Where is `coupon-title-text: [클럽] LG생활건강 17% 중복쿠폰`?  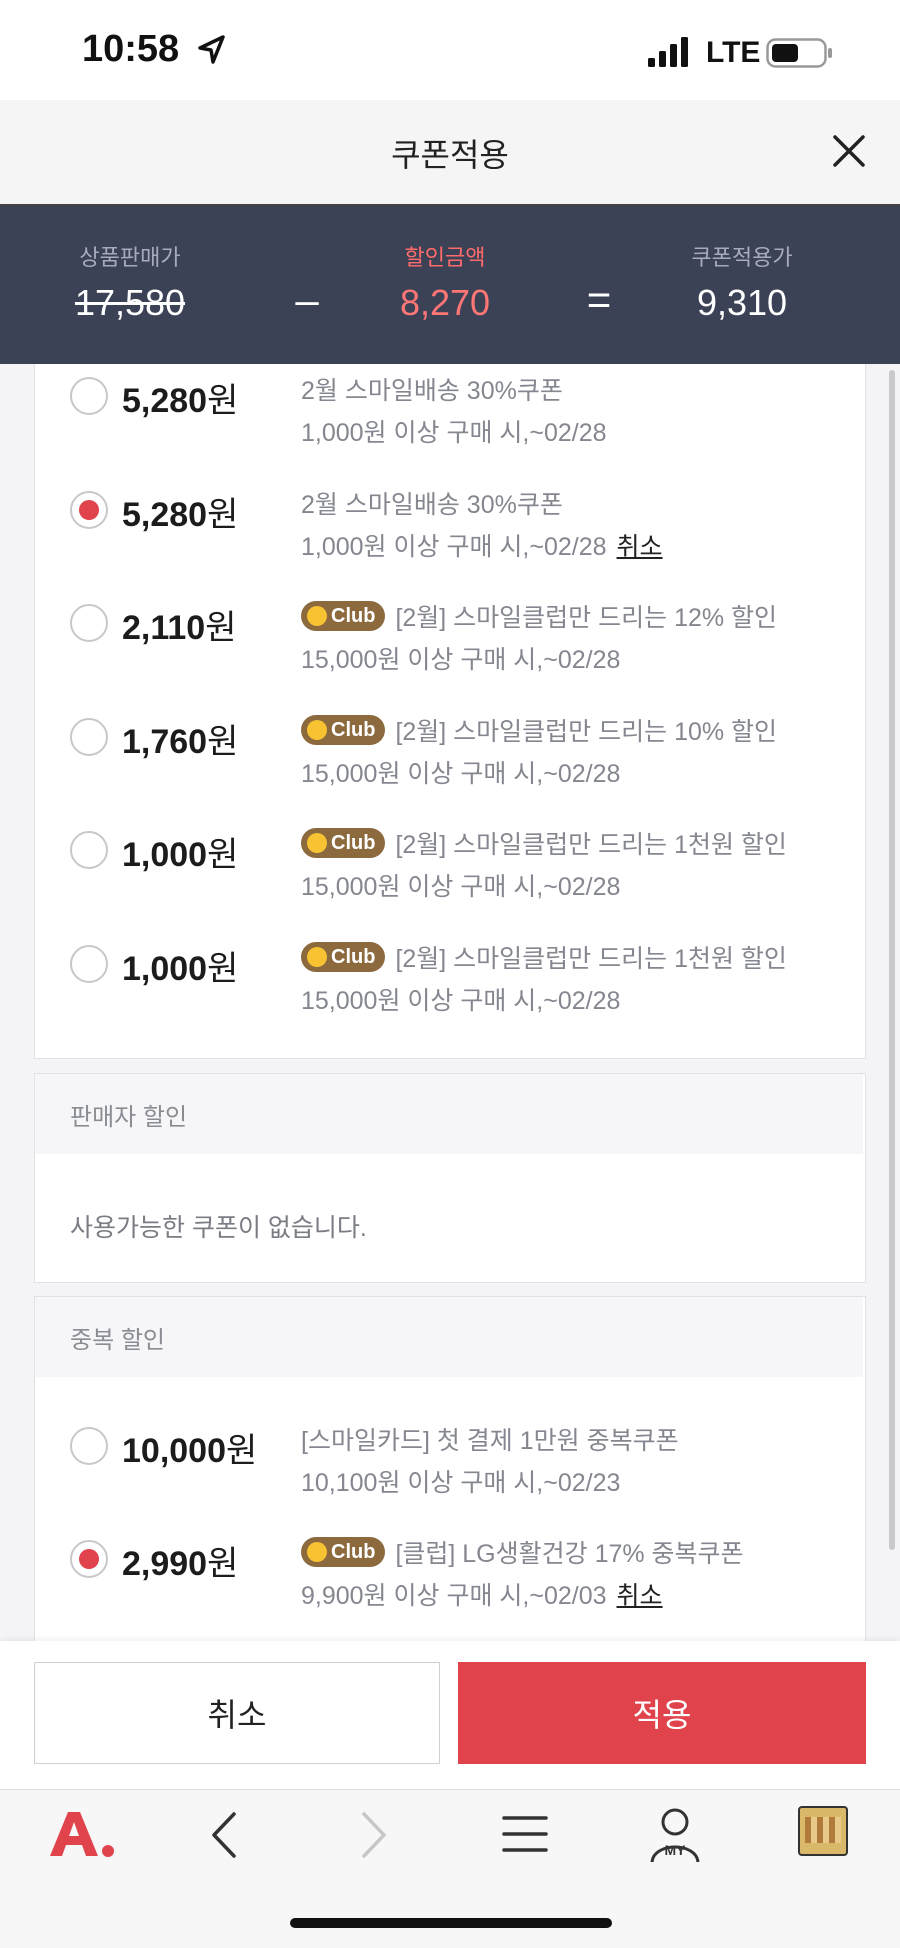 coupon-title-text: [클럽] LG생활건강 17% 중복쿠폰 is located at coordinates (569, 1554).